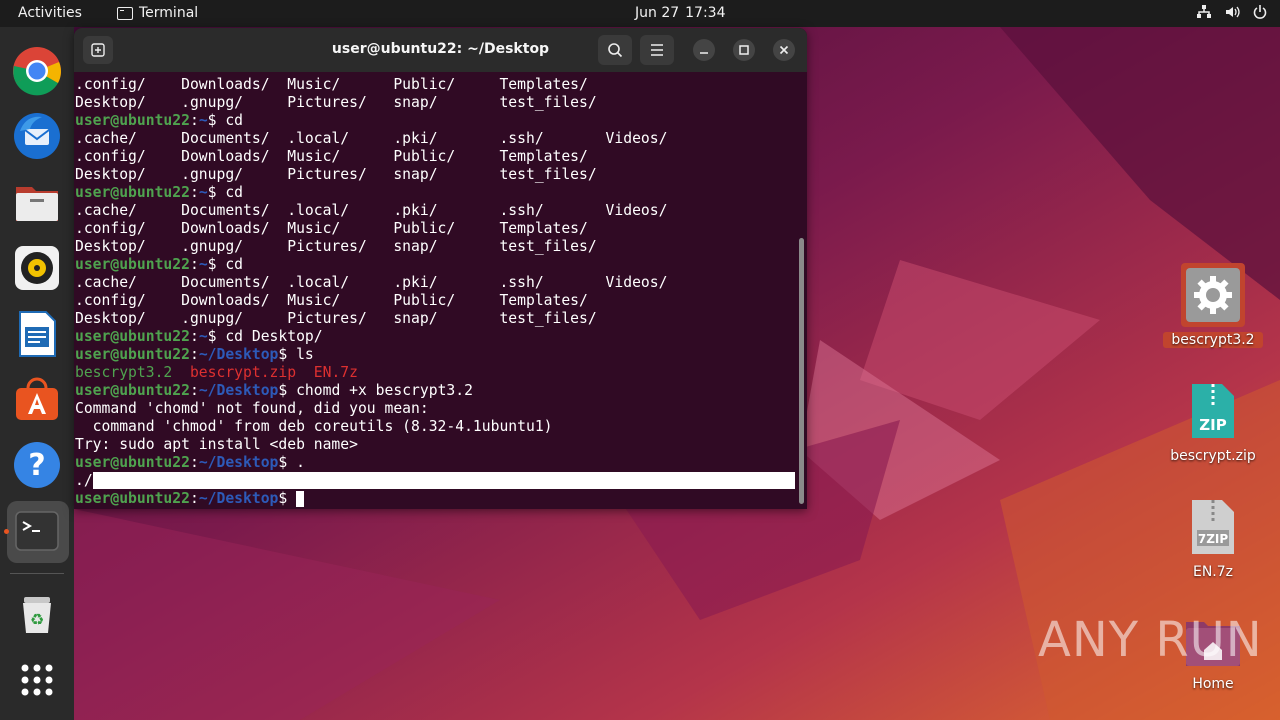 The image size is (1280, 720). I want to click on command-text: $ cd Desktop/, so click(265, 336).